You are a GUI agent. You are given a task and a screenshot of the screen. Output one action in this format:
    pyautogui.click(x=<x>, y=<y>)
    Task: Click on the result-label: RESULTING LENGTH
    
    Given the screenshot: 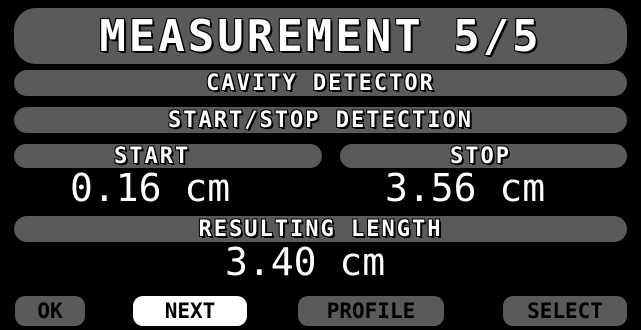 What is the action you would take?
    pyautogui.click(x=320, y=229)
    